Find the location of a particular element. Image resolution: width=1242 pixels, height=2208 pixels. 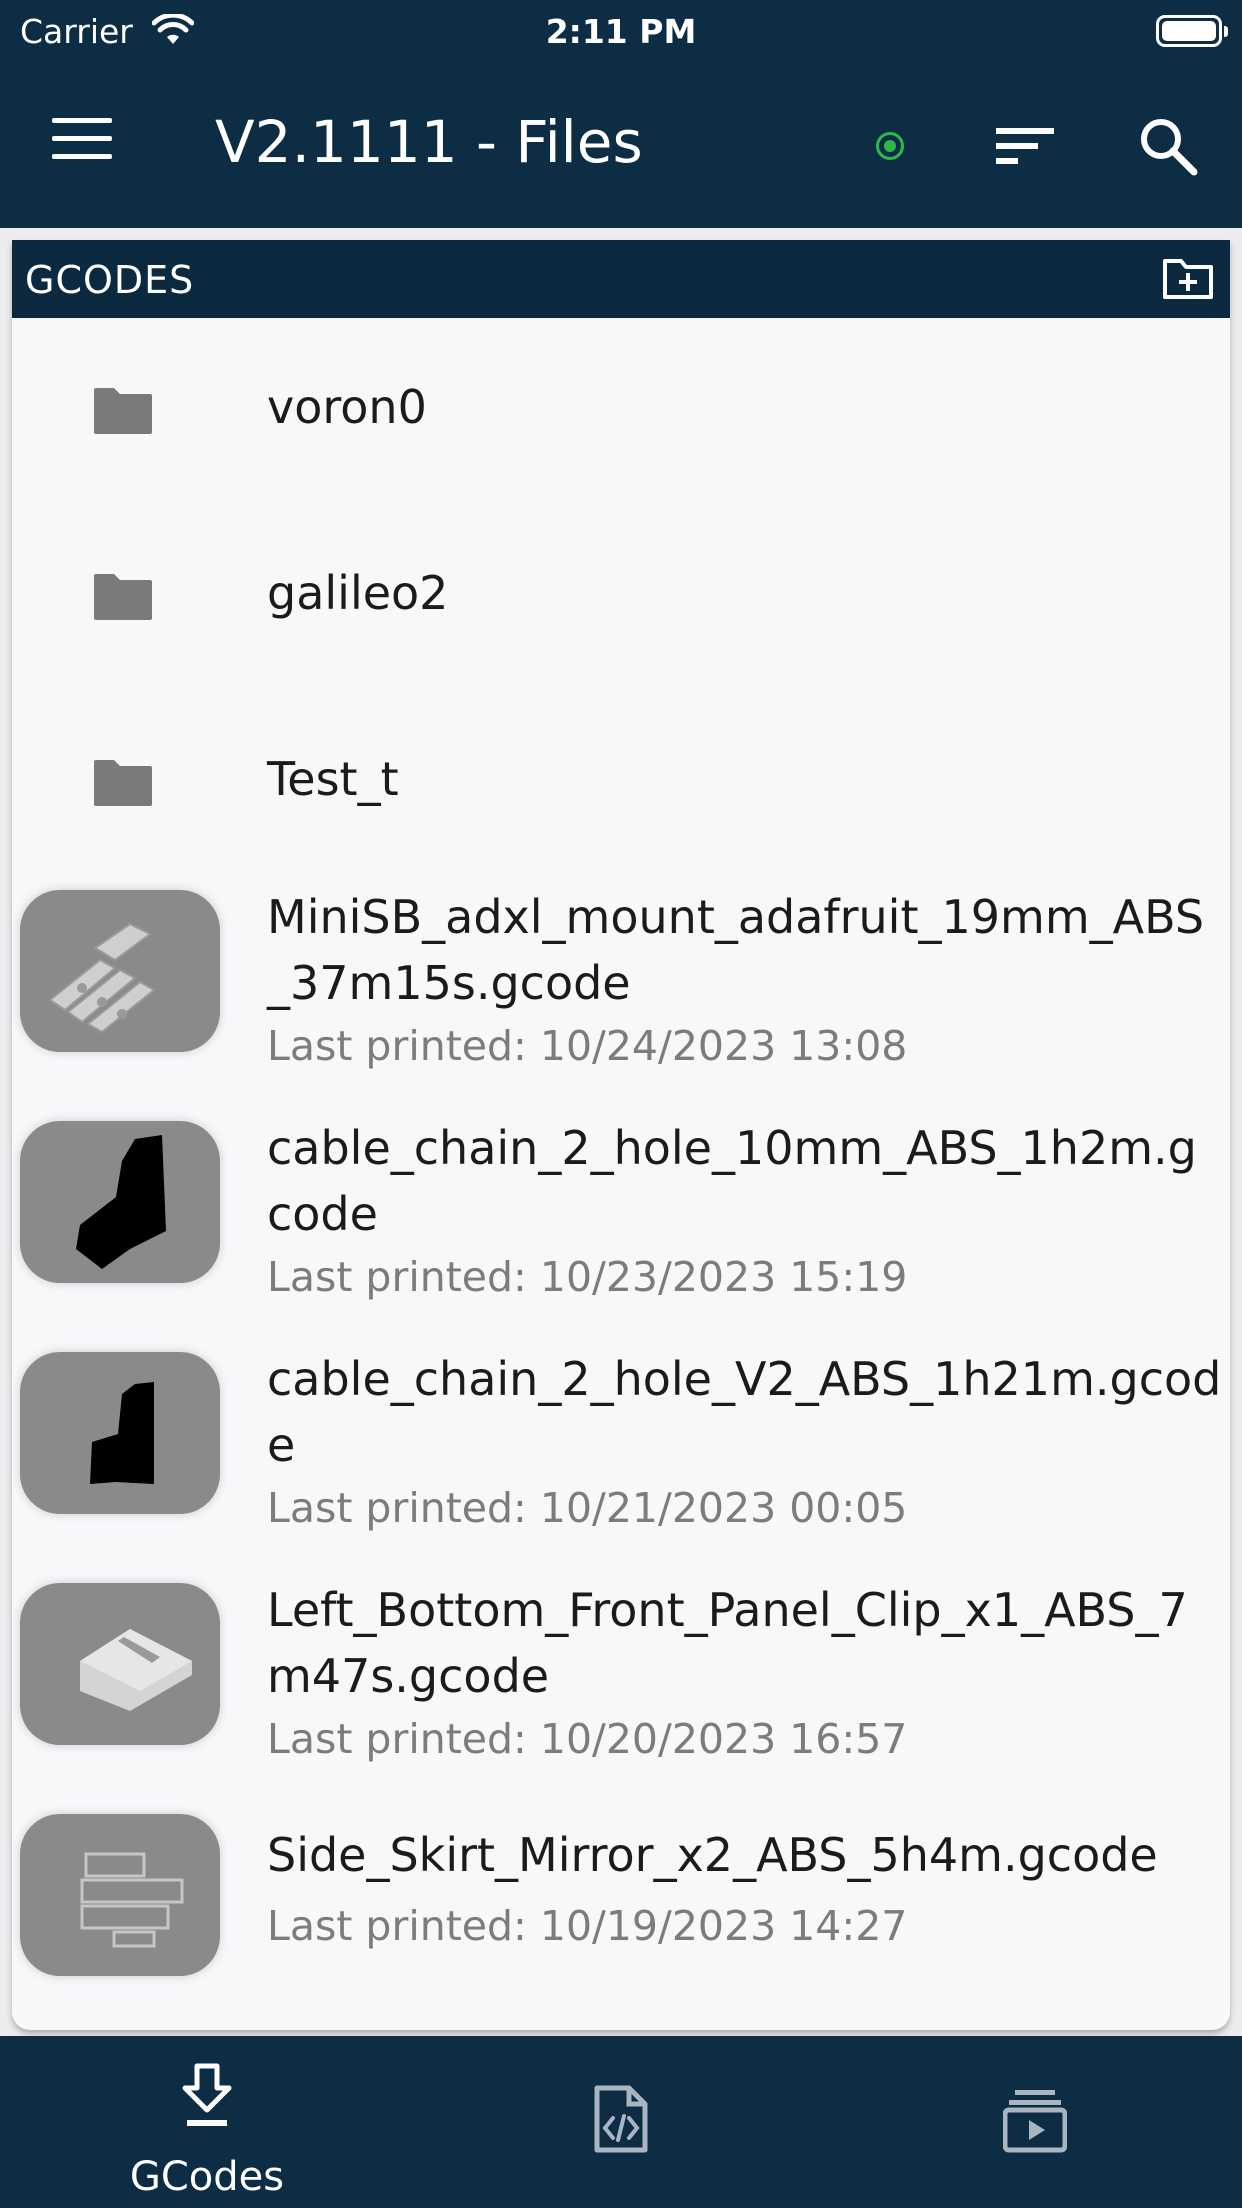

tab-gcodes: GCodes is located at coordinates (207, 2122).